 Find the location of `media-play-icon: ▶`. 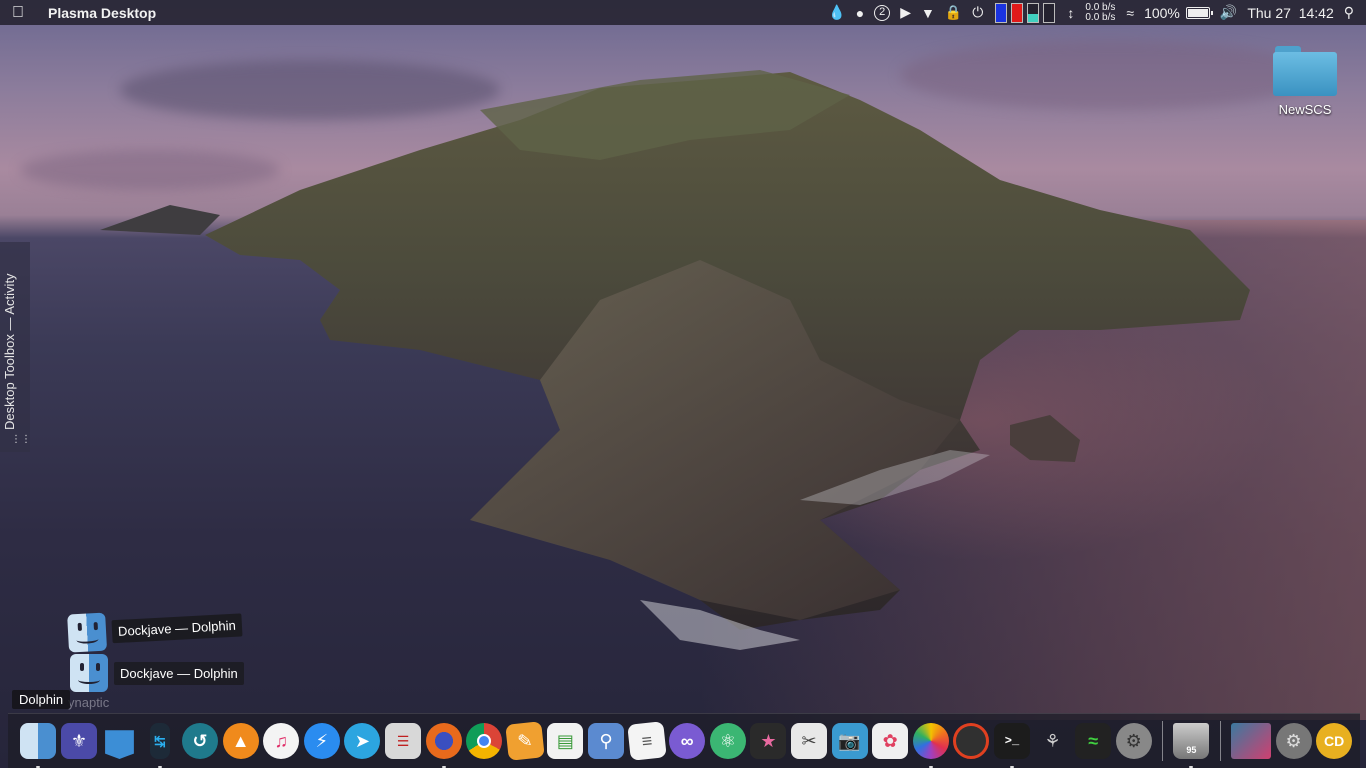

media-play-icon: ▶ is located at coordinates (905, 12).